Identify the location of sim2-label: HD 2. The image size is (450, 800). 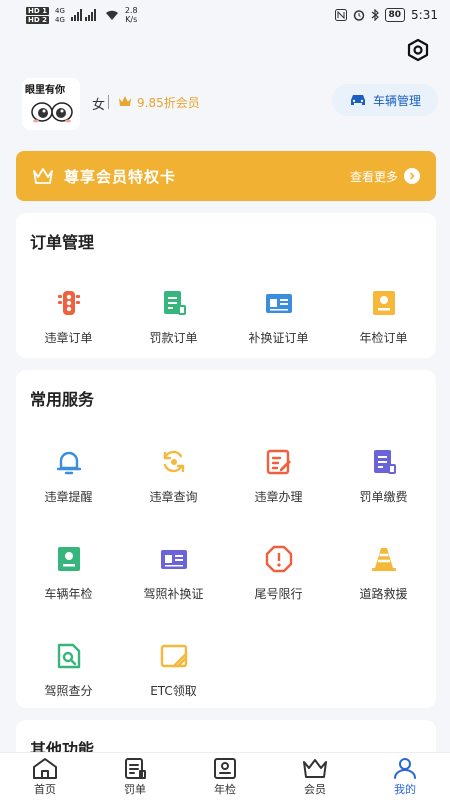
(37, 19).